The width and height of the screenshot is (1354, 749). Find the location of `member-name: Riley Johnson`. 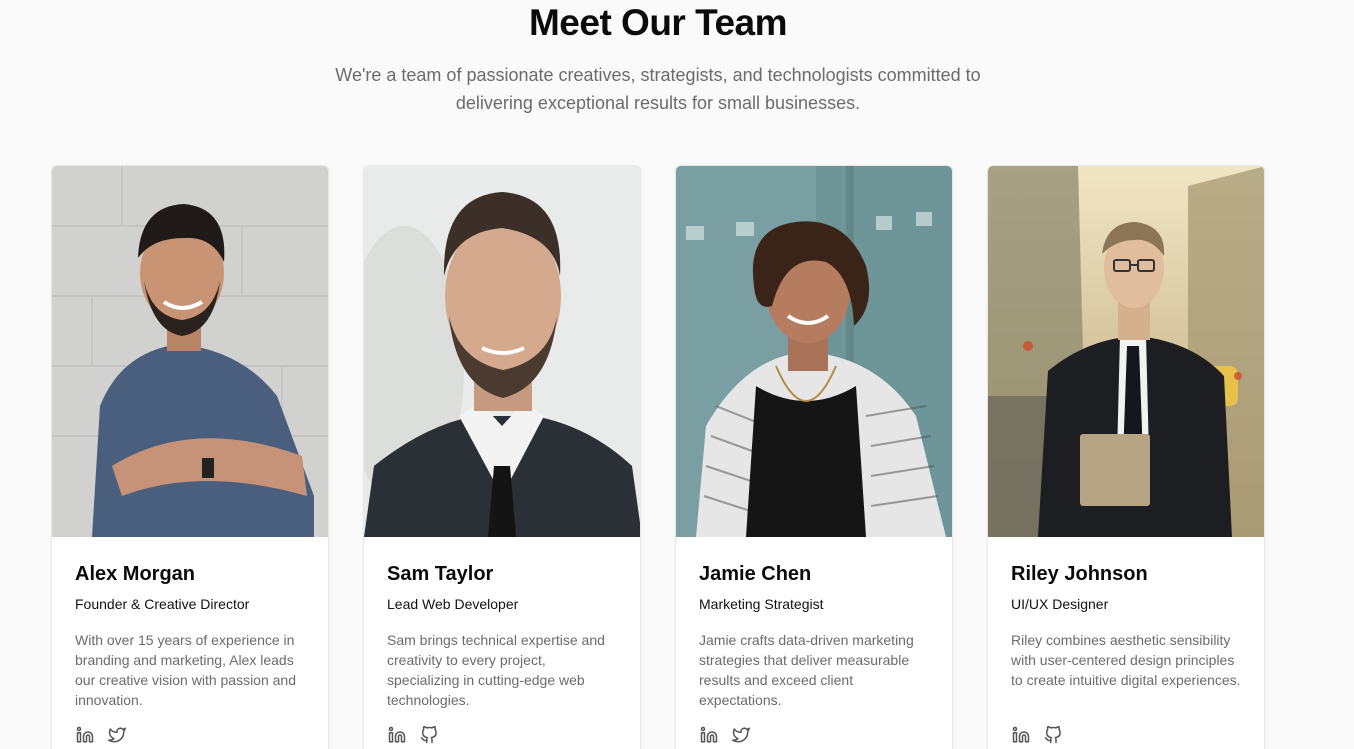

member-name: Riley Johnson is located at coordinates (1079, 574).